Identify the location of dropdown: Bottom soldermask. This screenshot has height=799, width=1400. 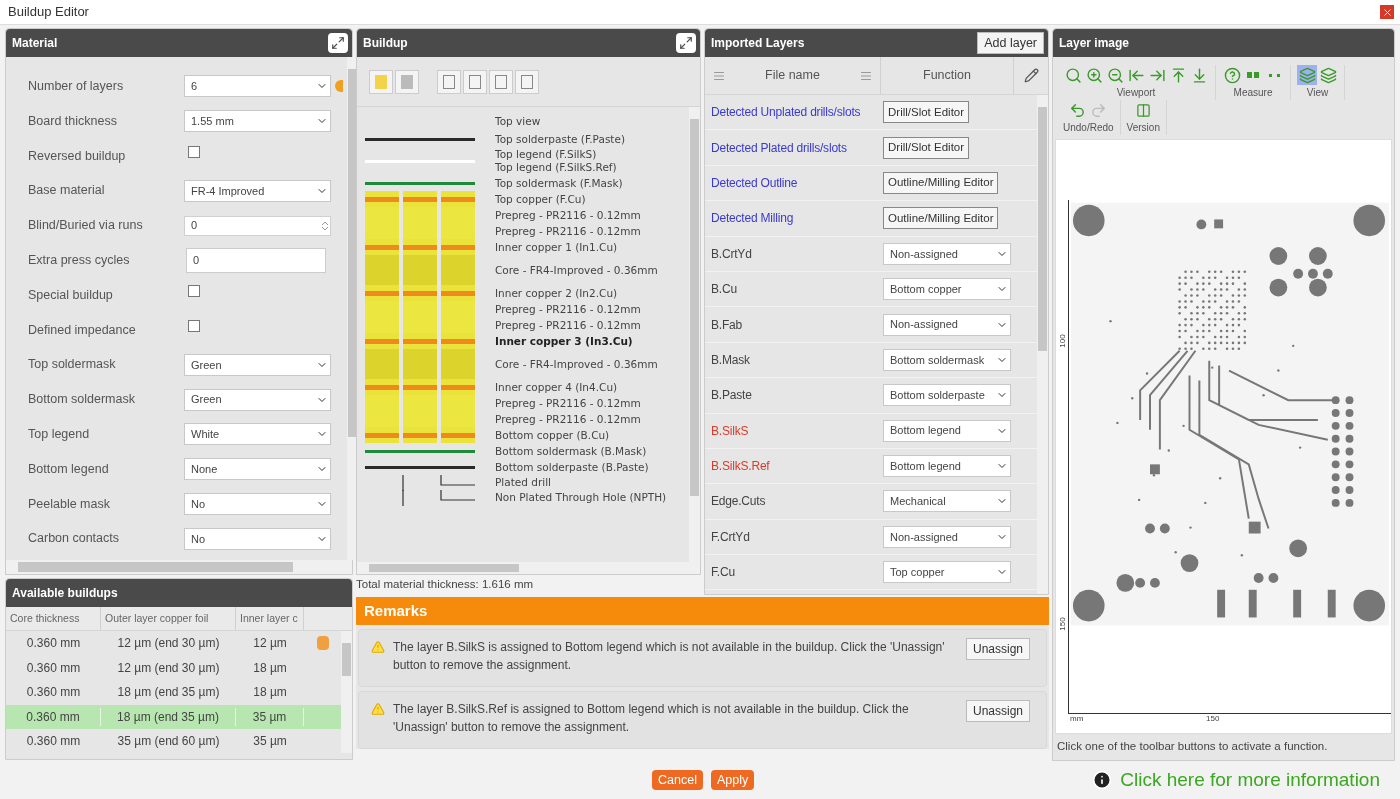
(947, 359).